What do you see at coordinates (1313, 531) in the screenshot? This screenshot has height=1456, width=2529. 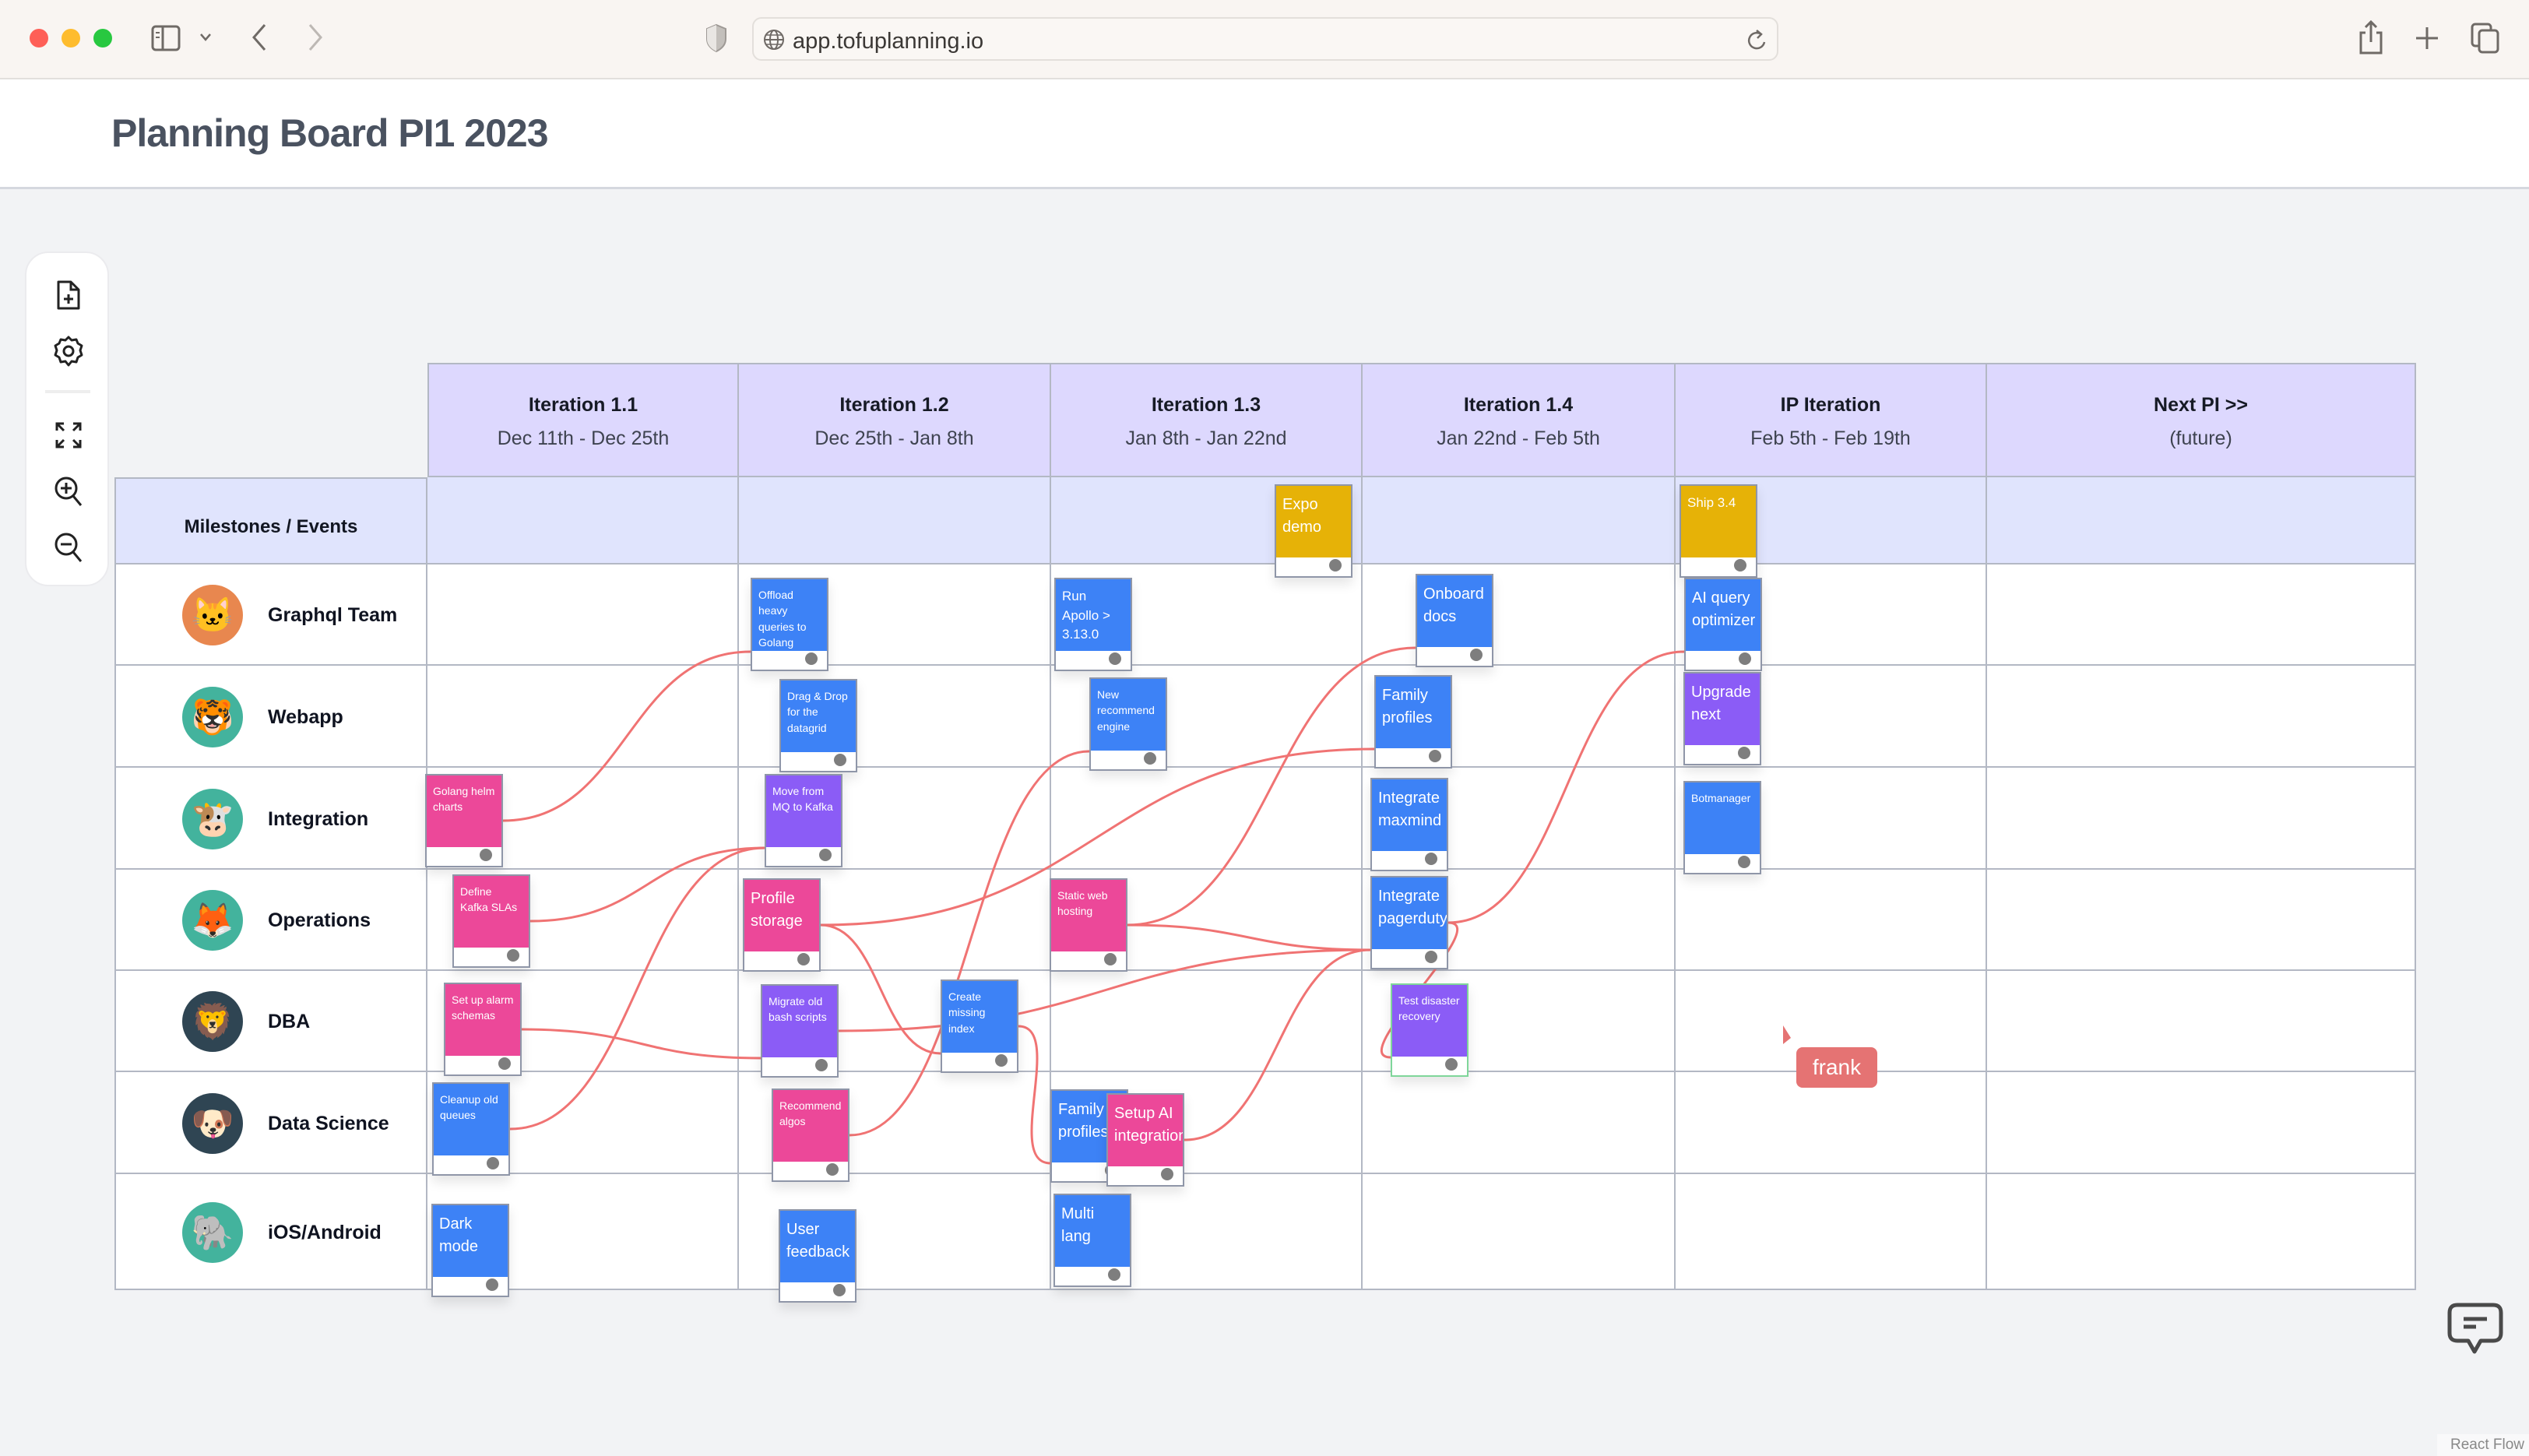 I see `task-card: Expo demo` at bounding box center [1313, 531].